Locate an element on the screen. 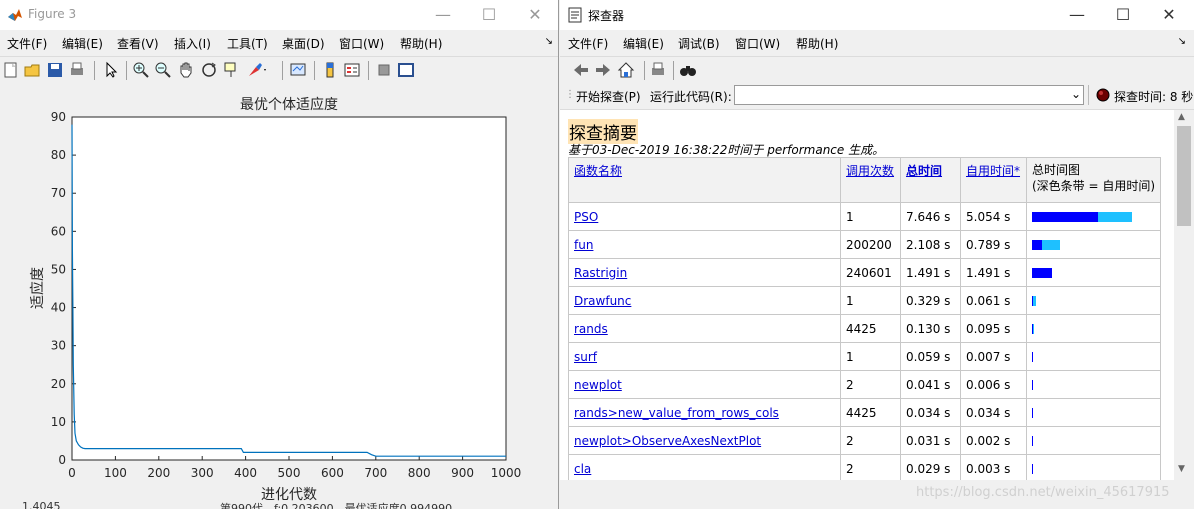  home-icon is located at coordinates (626, 70).